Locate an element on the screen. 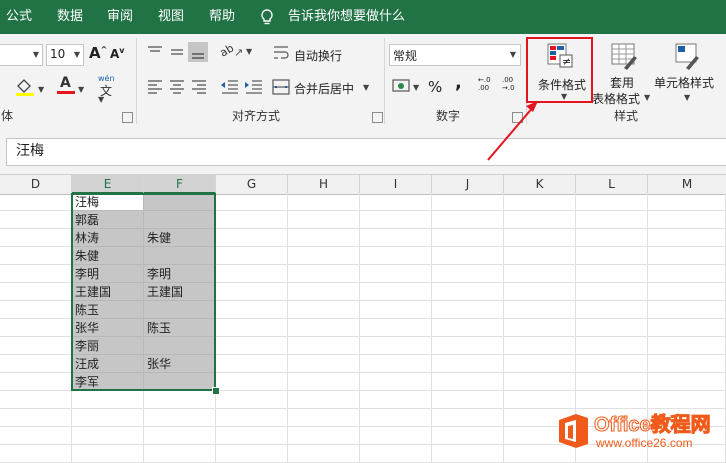  cell-e-3: 林涛 is located at coordinates (108, 238).